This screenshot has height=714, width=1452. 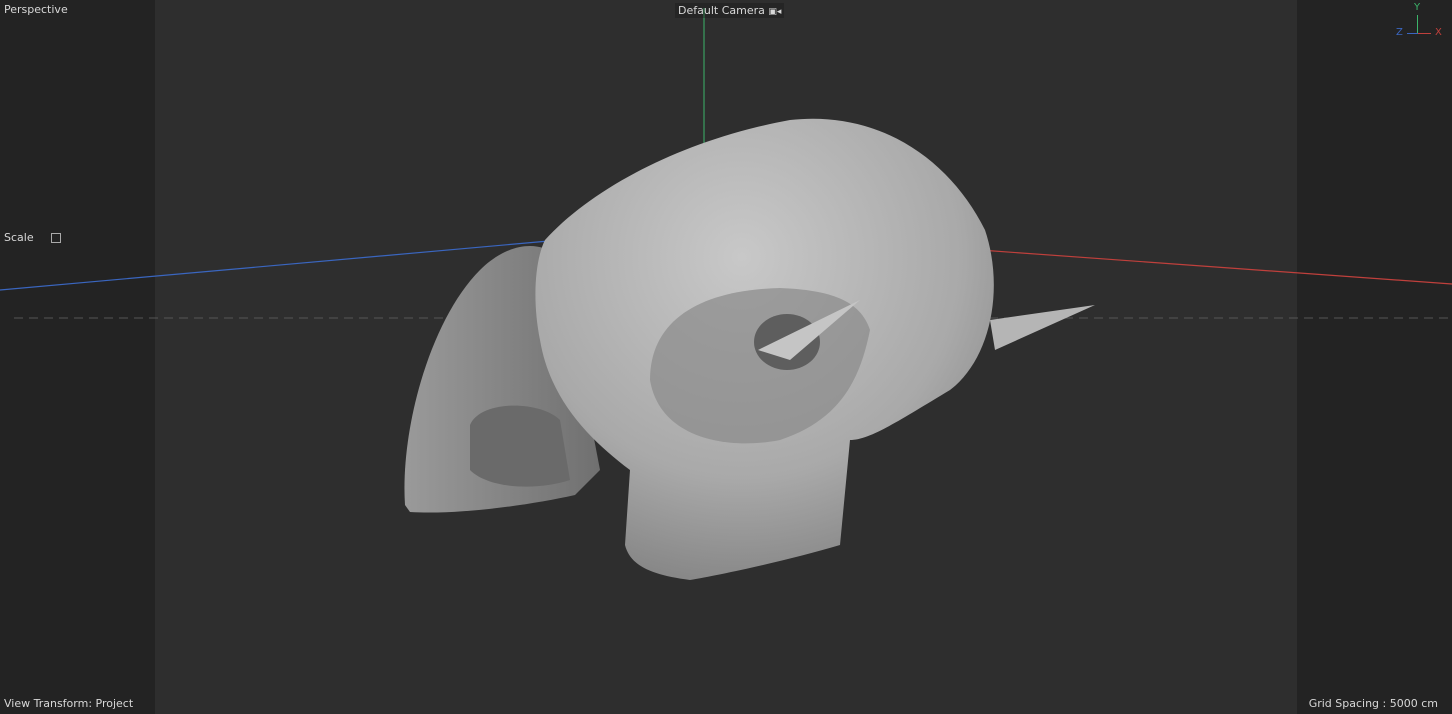 I want to click on camera-icon: ▣◂, so click(x=775, y=12).